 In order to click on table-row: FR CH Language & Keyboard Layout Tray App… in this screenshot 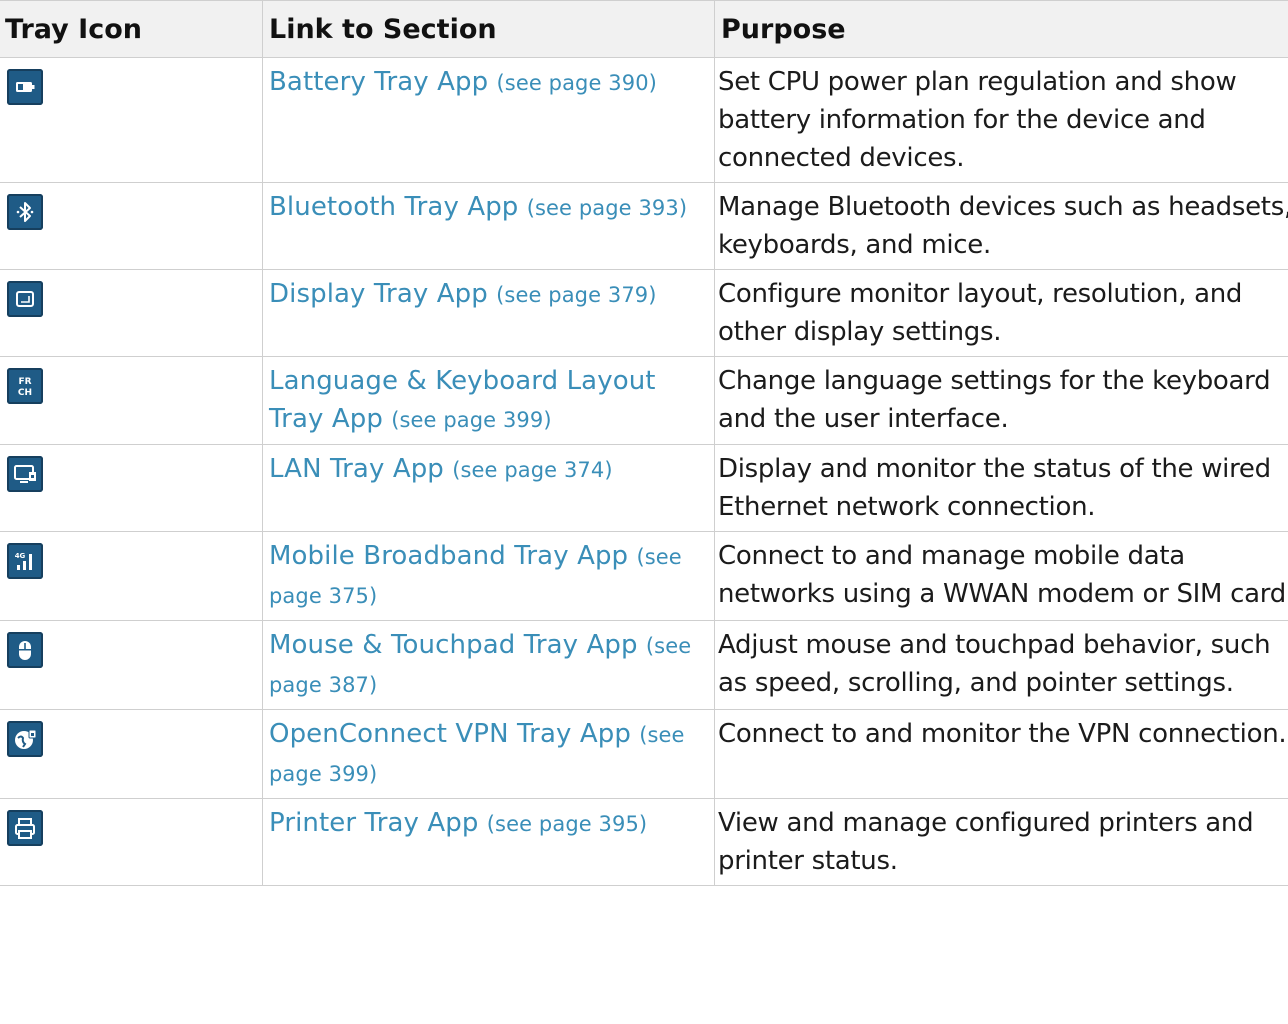, I will do `click(644, 400)`.